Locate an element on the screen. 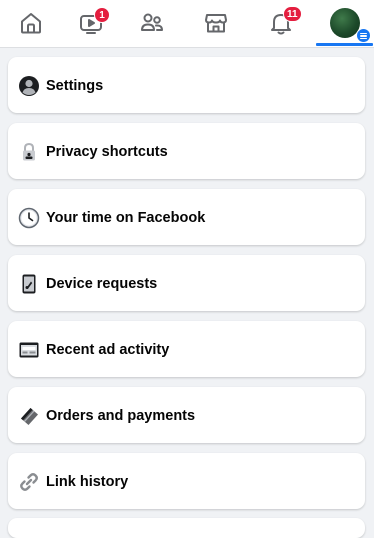 This screenshot has height=538, width=374. menu-item-label: Orders and payments is located at coordinates (121, 416).